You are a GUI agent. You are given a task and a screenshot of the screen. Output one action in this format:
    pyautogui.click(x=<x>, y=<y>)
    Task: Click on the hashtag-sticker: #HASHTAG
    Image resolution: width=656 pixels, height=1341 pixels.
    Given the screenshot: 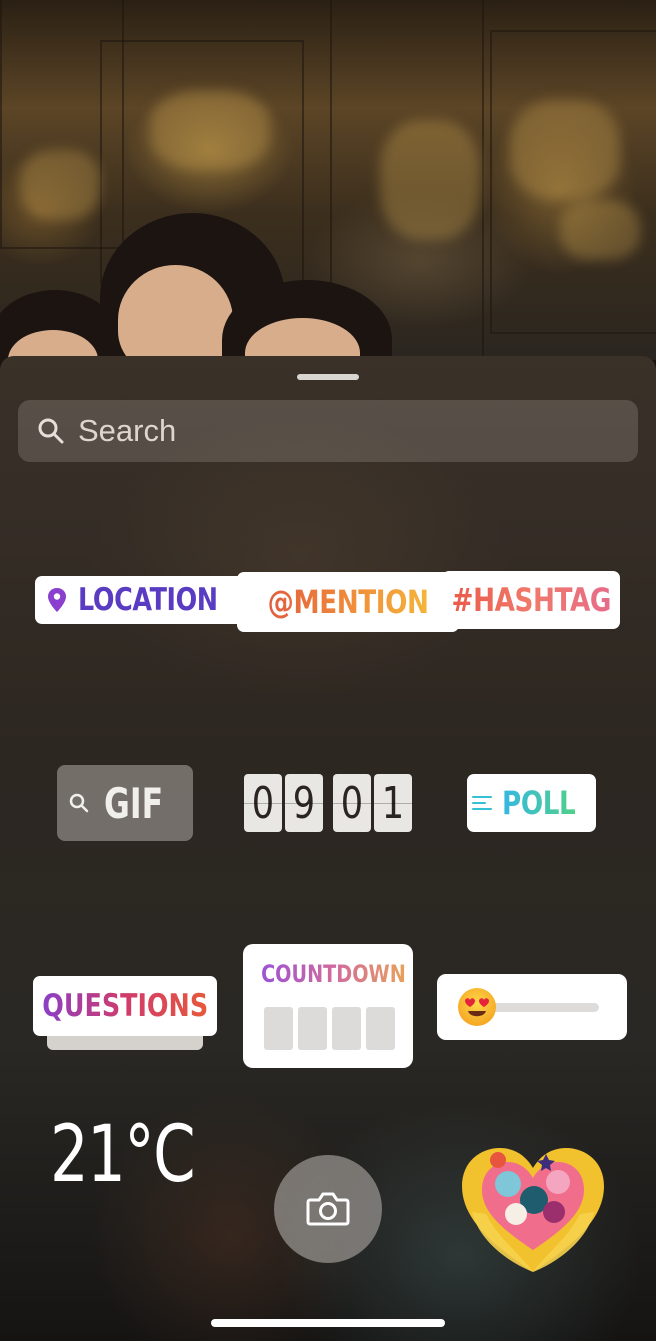 What is the action you would take?
    pyautogui.click(x=531, y=600)
    